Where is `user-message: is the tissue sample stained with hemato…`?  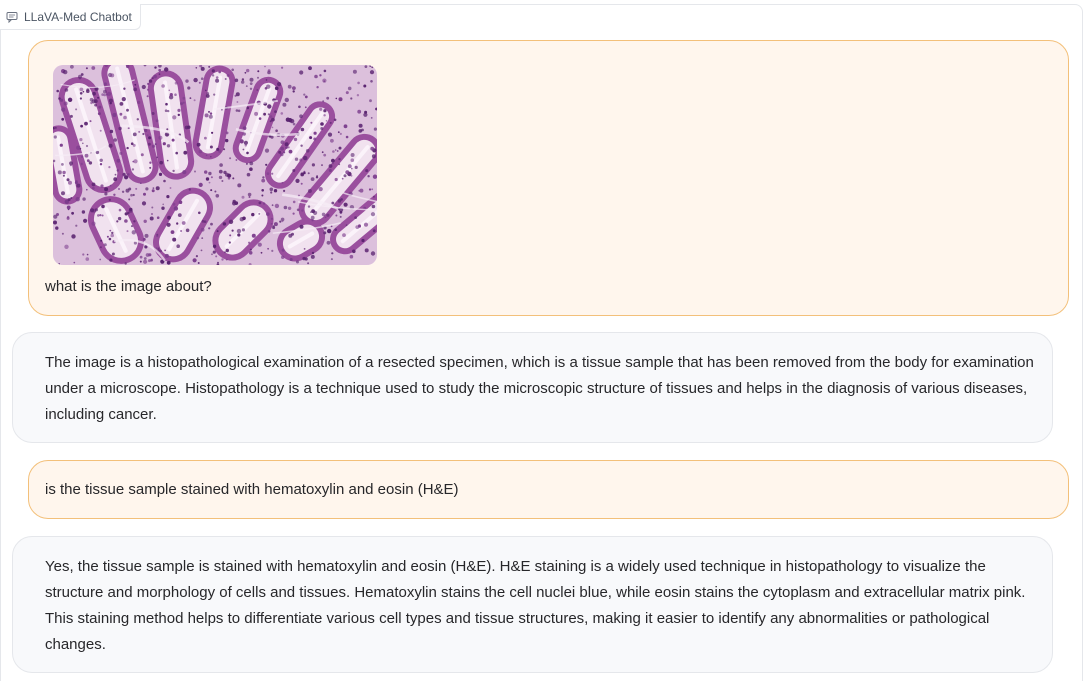
user-message: is the tissue sample stained with hemato… is located at coordinates (548, 489).